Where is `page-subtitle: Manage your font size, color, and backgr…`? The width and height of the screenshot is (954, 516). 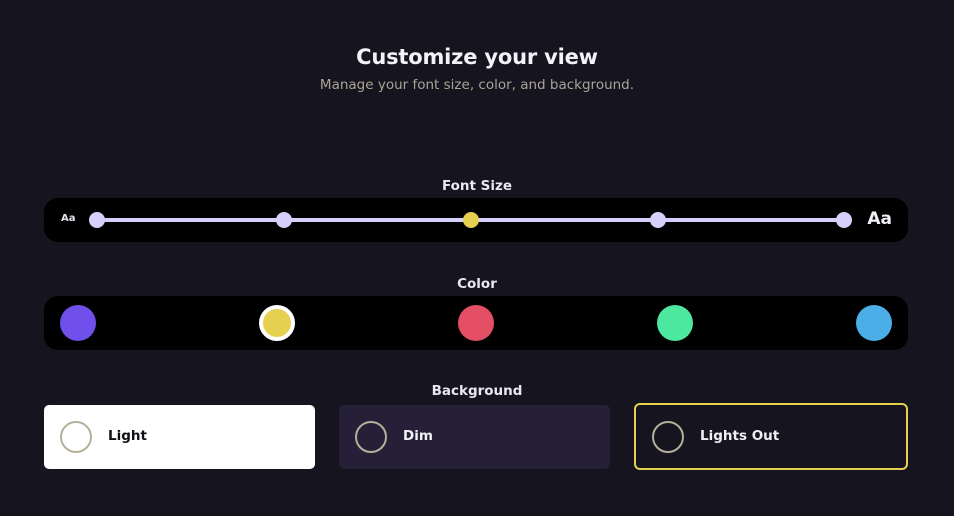
page-subtitle: Manage your font size, color, and backgr… is located at coordinates (477, 85).